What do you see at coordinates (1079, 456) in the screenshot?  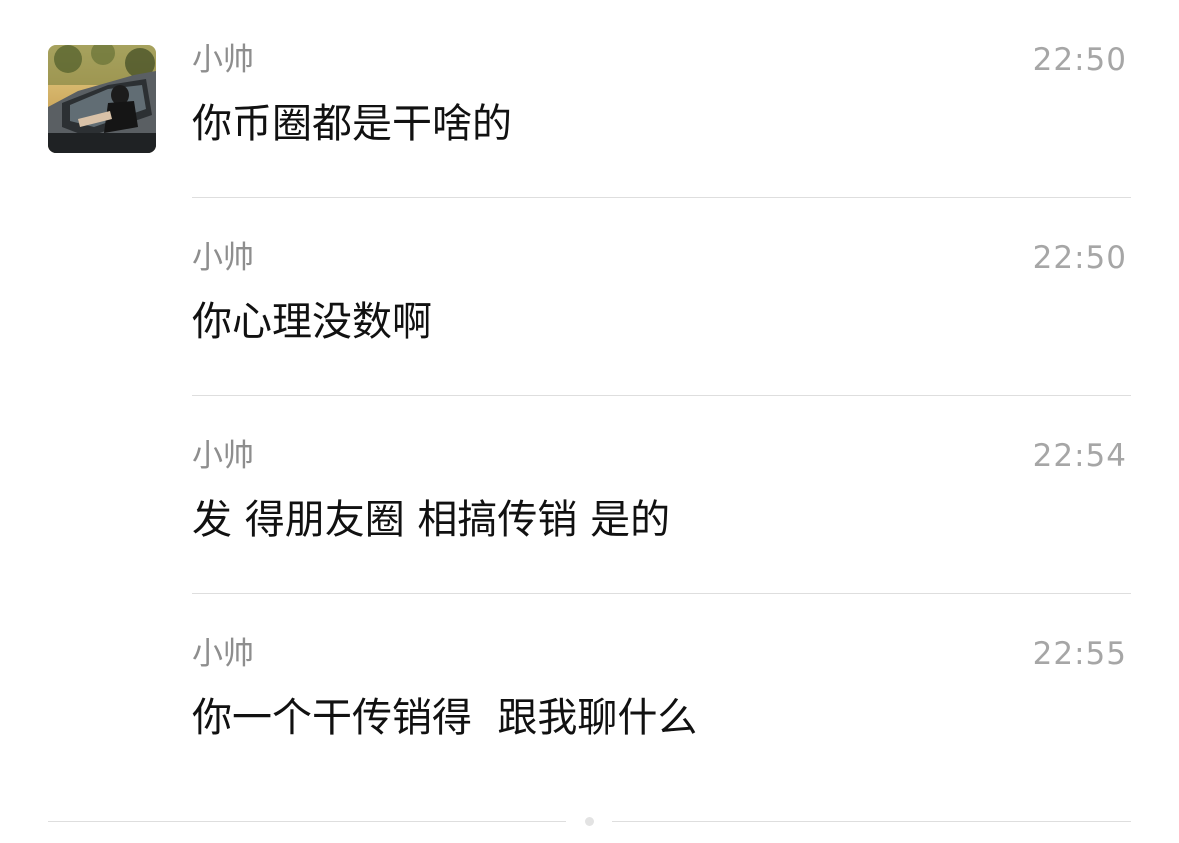 I see `message-time: 22:54` at bounding box center [1079, 456].